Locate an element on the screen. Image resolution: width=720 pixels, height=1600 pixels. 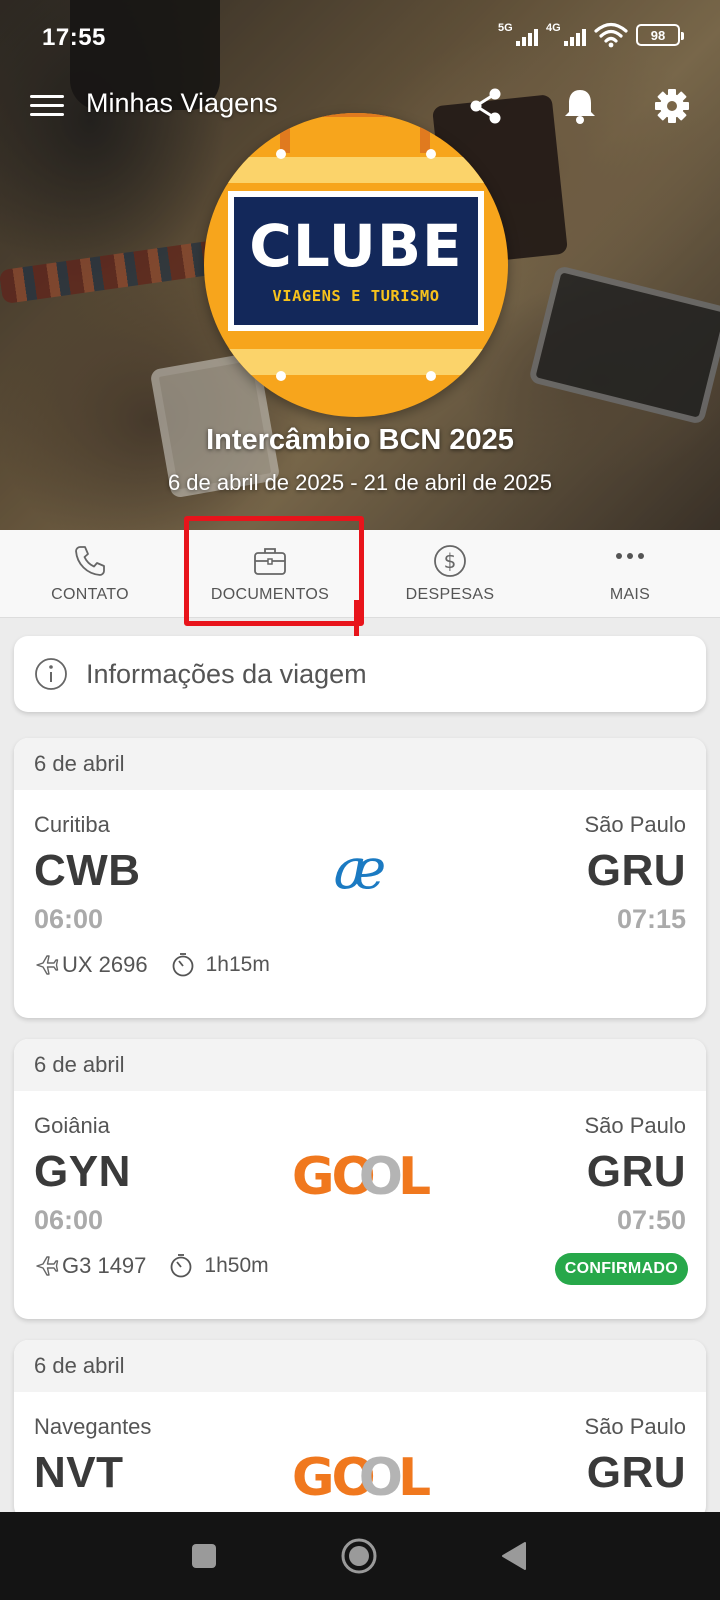
flight-number: UX 2696 is located at coordinates (105, 964).